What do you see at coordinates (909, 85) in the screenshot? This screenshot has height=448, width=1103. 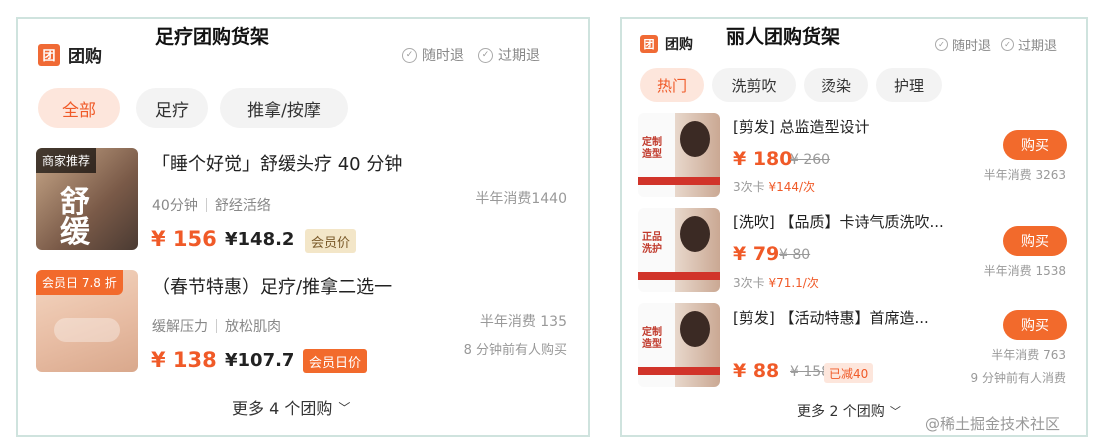 I see `tab-care: 护理` at bounding box center [909, 85].